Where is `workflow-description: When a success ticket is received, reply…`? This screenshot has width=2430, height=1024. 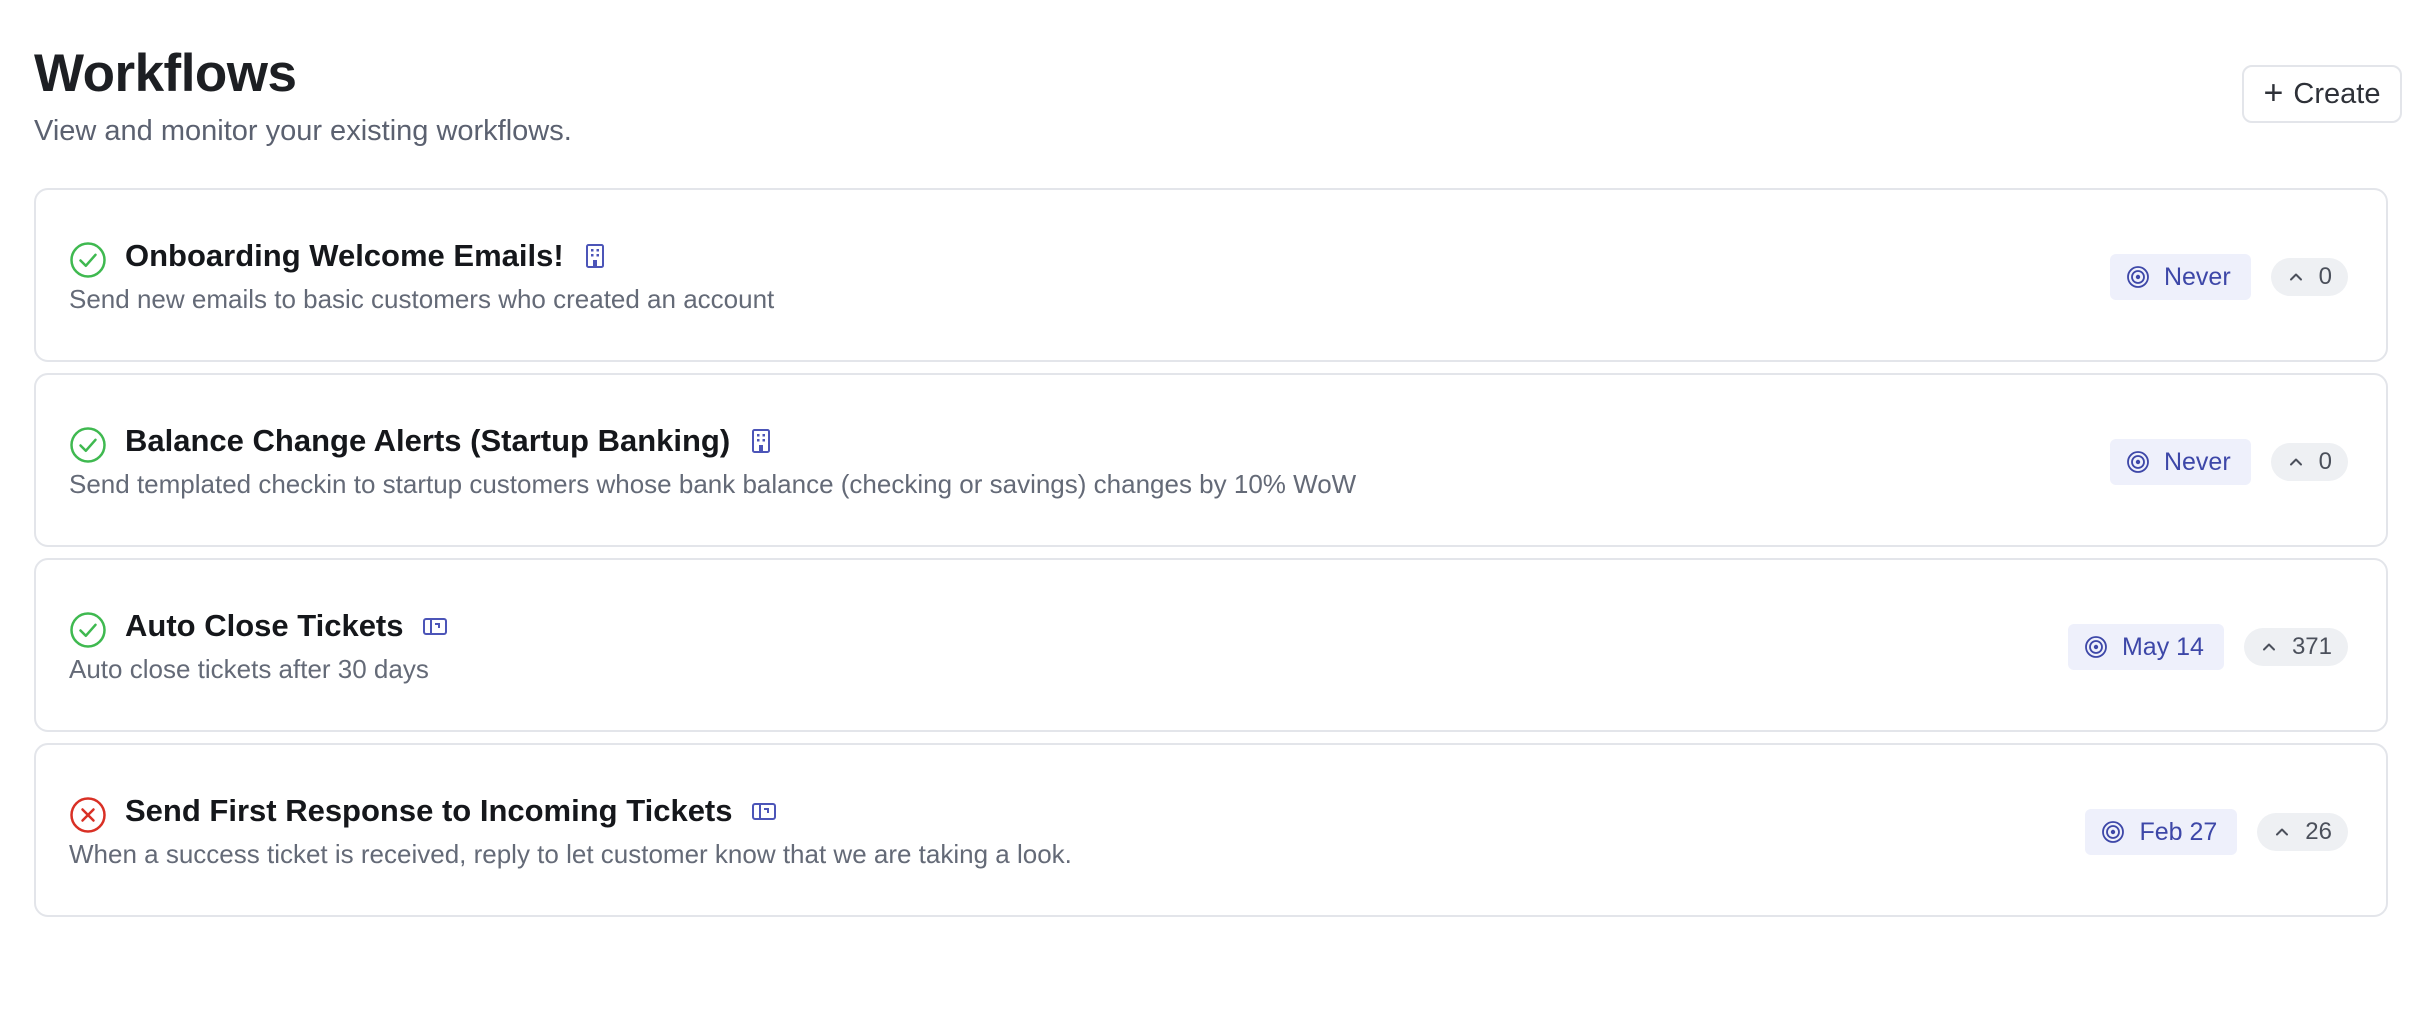 workflow-description: When a success ticket is received, reply… is located at coordinates (570, 854).